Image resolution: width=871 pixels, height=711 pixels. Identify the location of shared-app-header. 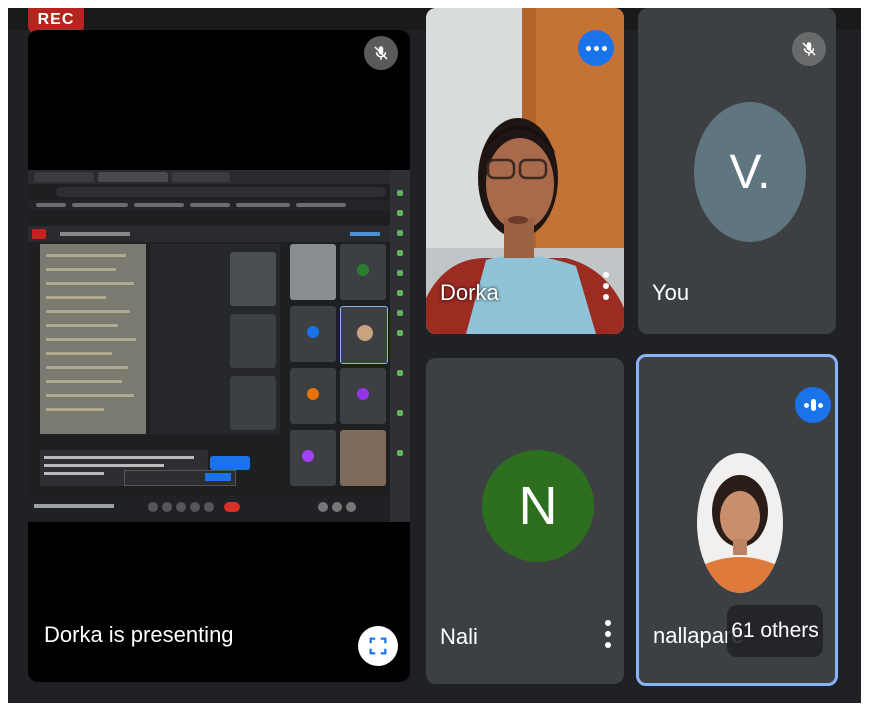
(209, 234).